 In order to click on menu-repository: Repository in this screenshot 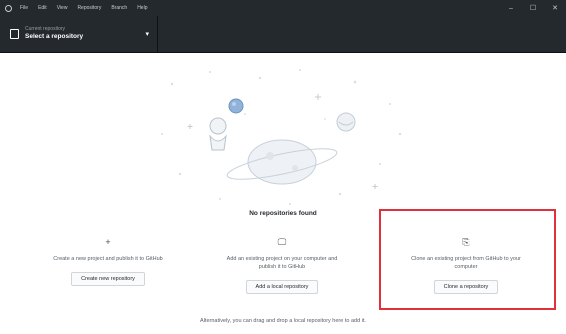, I will do `click(89, 8)`.